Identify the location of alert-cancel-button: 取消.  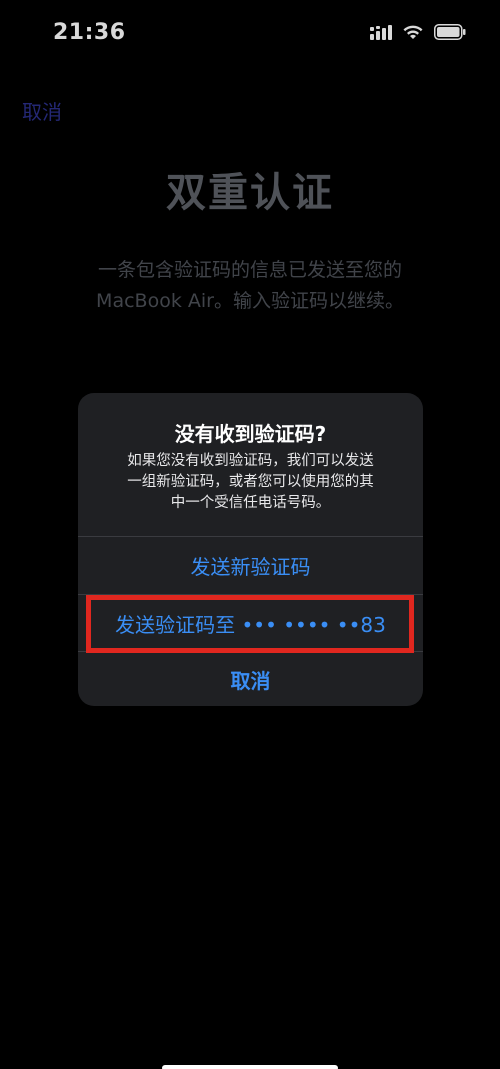
(250, 679).